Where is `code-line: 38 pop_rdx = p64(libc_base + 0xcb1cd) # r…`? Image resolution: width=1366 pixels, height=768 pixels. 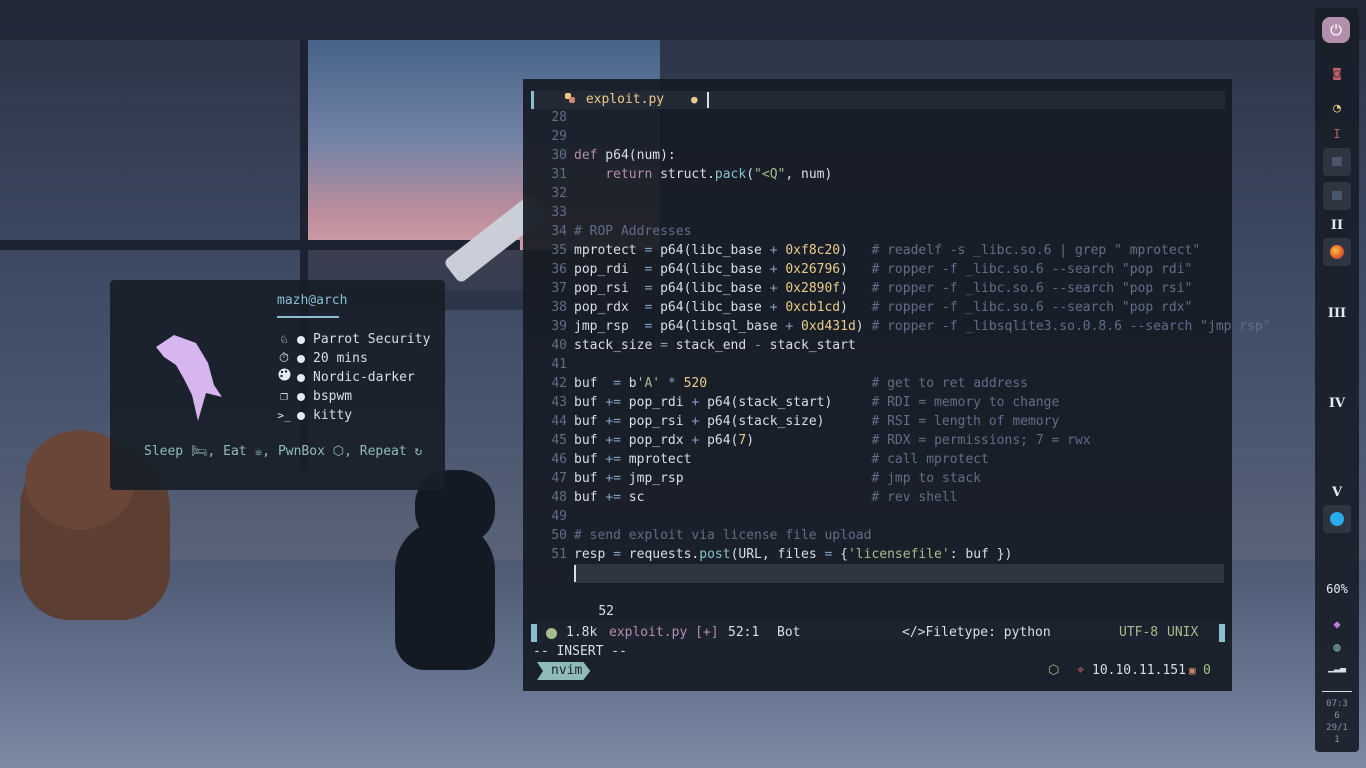
code-line: 38 pop_rdx = p64(libc_base + 0xcb1cd) # r… is located at coordinates (872, 307).